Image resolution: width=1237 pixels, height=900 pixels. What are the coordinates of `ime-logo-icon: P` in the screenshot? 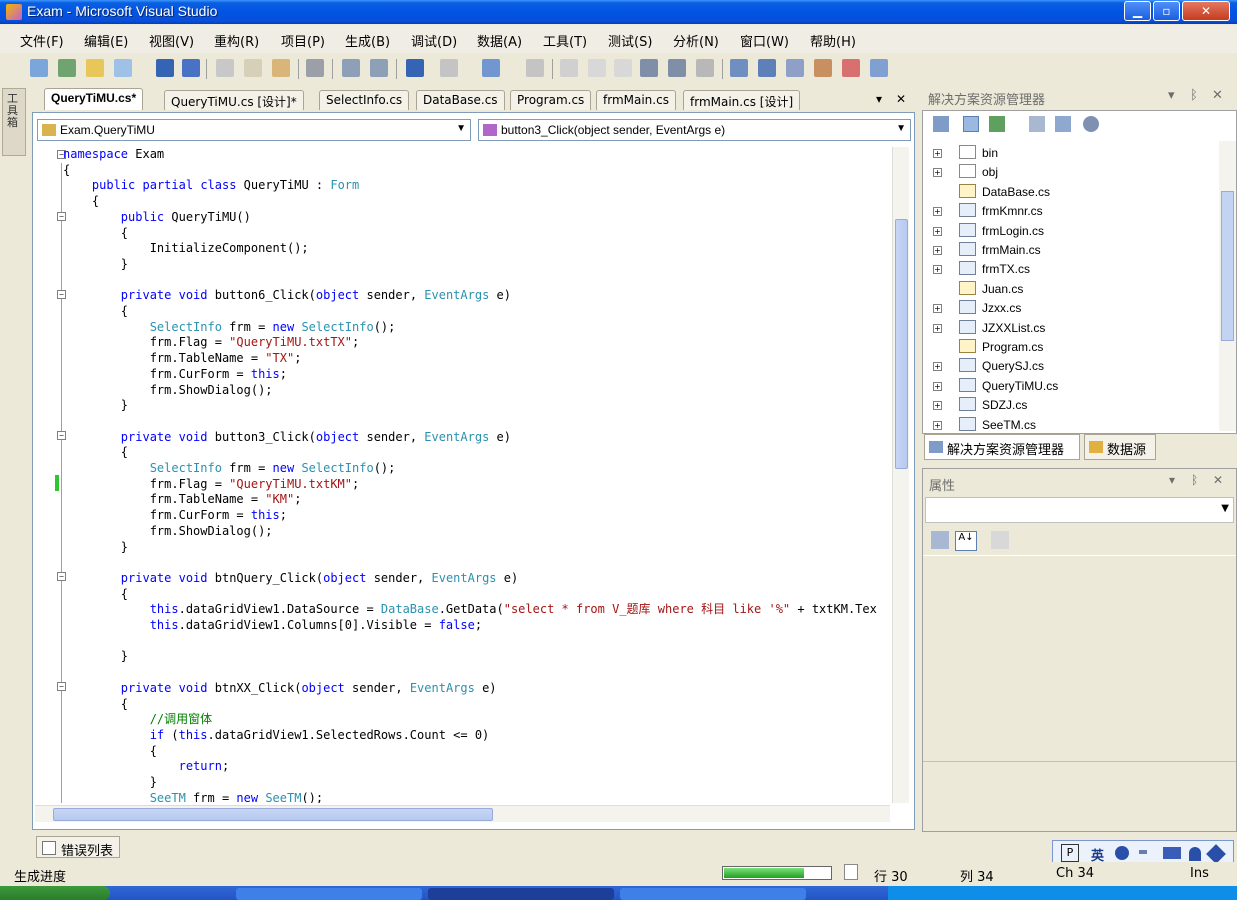 It's located at (1070, 853).